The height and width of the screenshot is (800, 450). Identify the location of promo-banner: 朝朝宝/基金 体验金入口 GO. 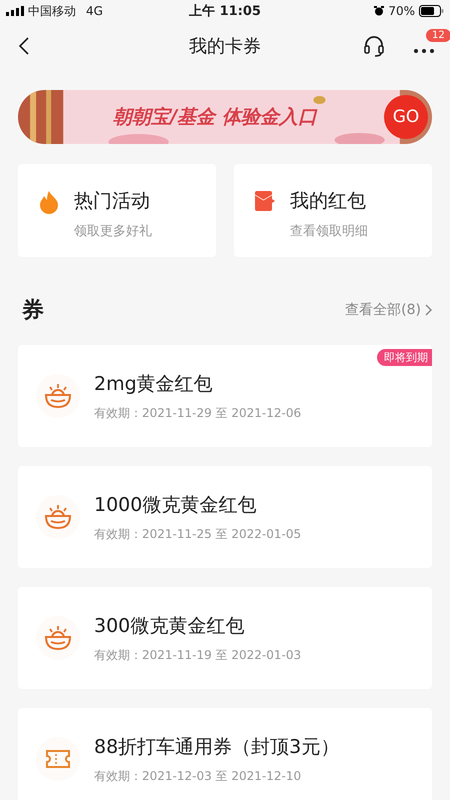
(225, 117).